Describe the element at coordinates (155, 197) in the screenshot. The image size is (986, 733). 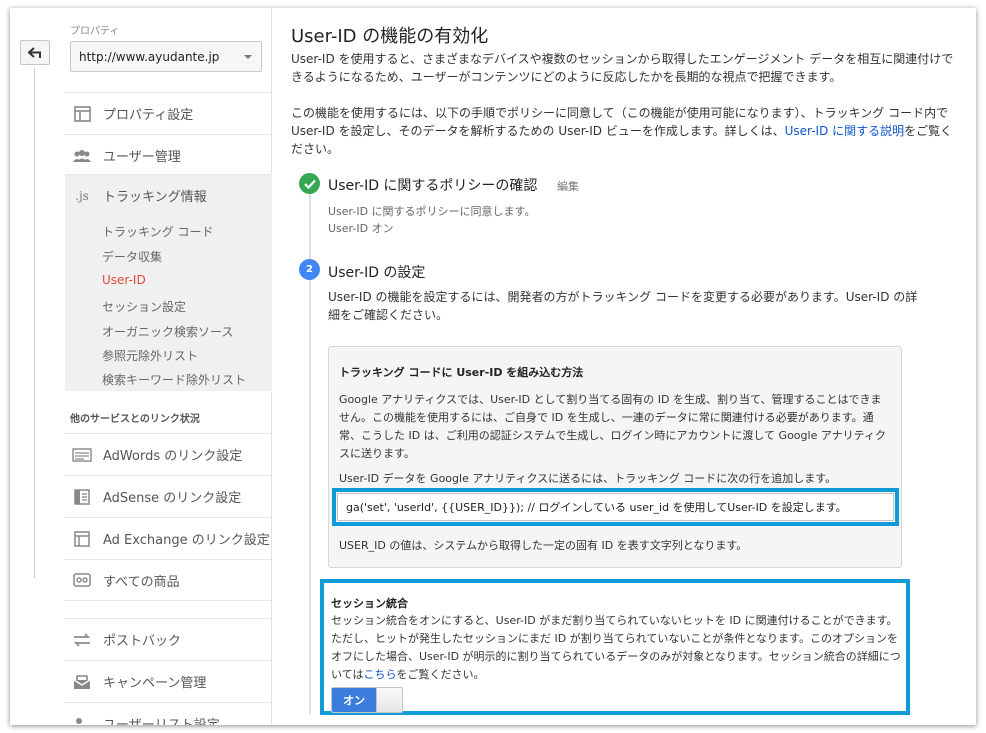
I see `sidebar-item-label: トラッキング情報` at that location.